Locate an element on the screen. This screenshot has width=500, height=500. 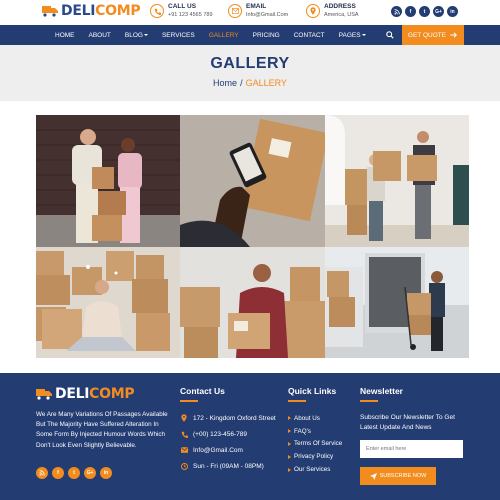
footer-address: 172 - Kingdom Oxford Street is located at coordinates (228, 418).